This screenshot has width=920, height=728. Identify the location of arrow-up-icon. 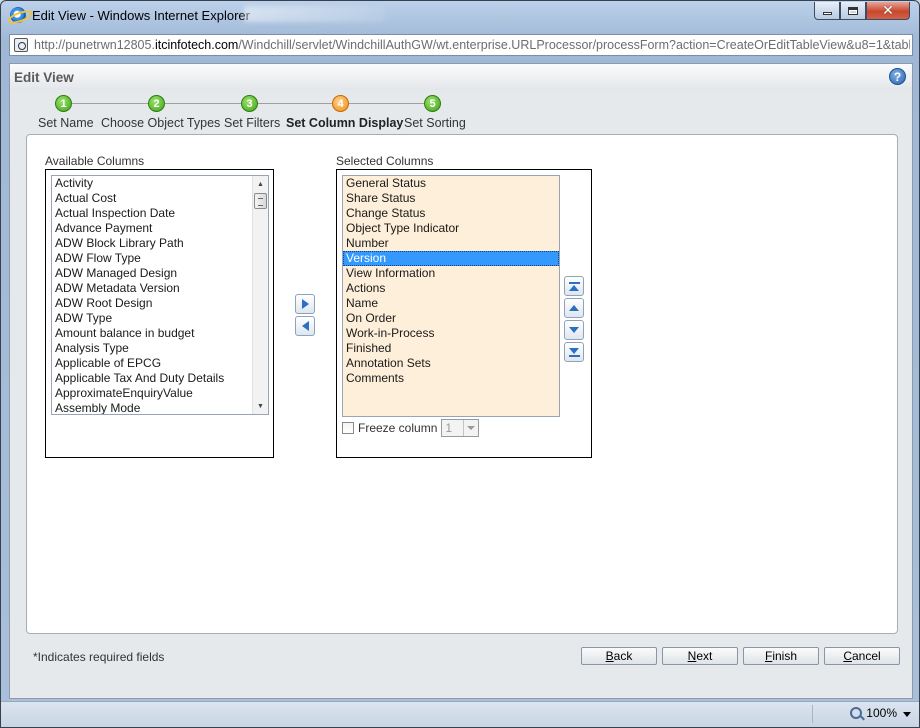
(574, 308).